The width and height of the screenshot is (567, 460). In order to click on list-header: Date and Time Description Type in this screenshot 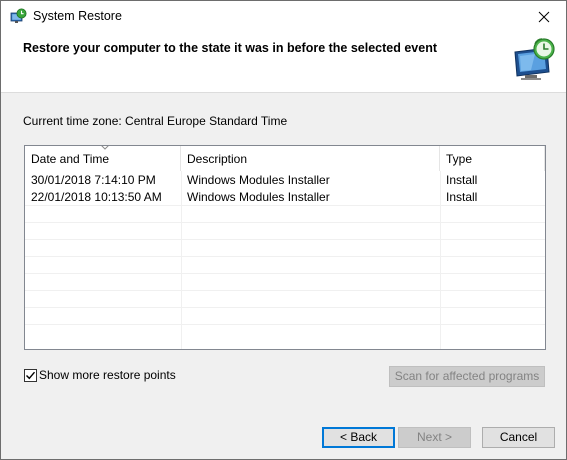, I will do `click(285, 158)`.